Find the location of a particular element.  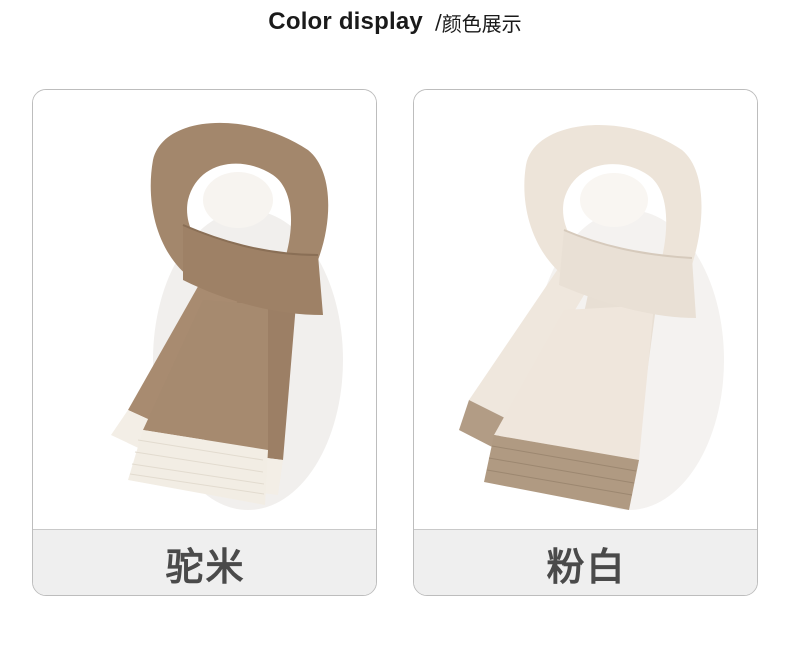

header-title-en: Color display is located at coordinates (345, 21).